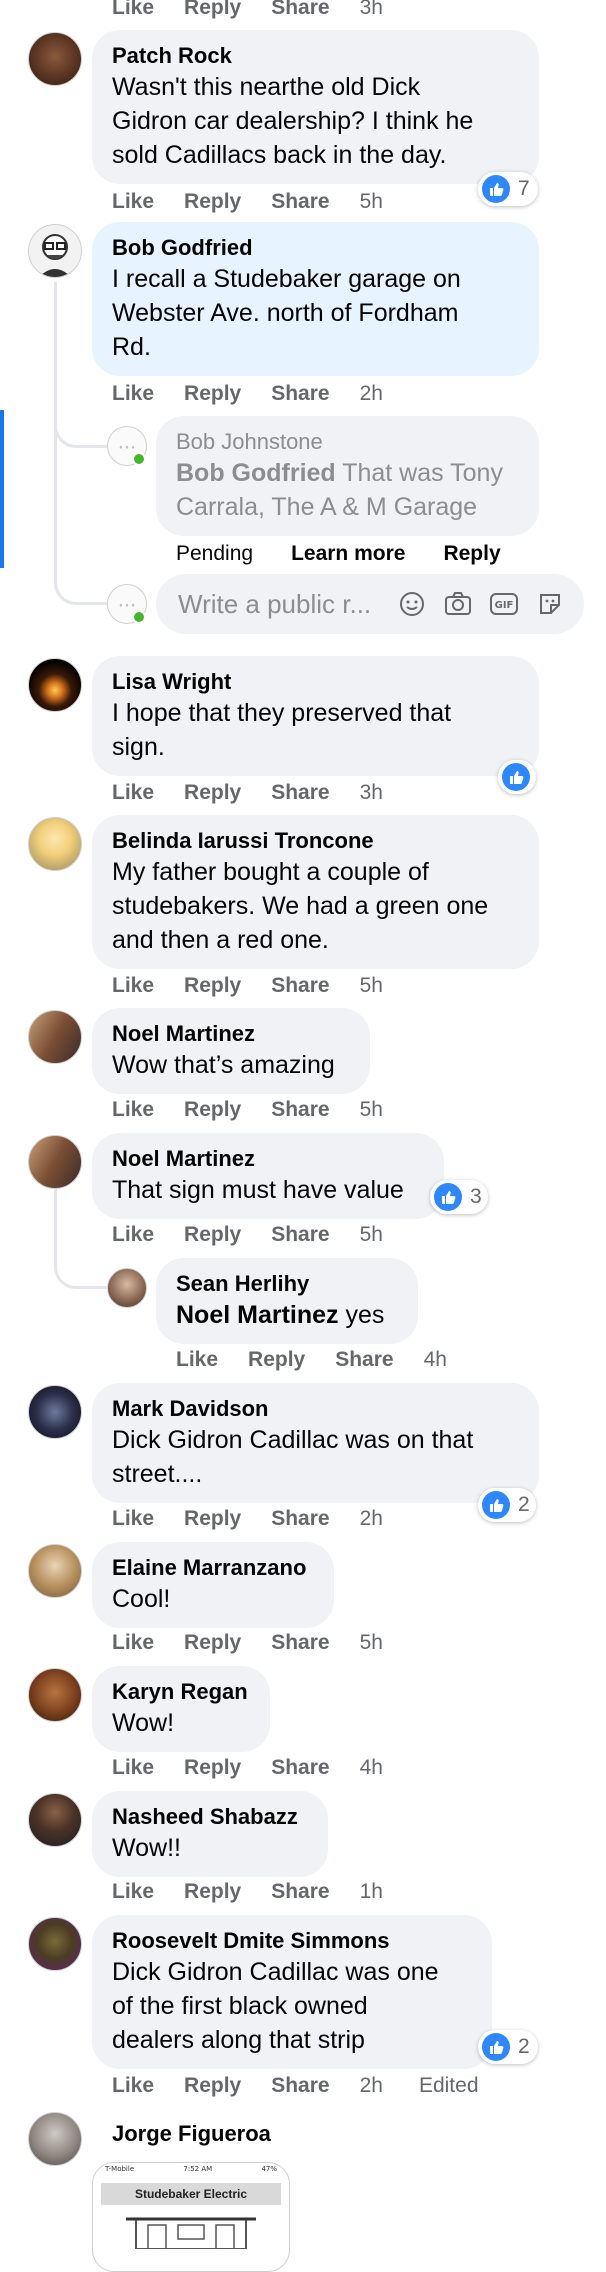  I want to click on comment-author: Sean Herlihy, so click(287, 1284).